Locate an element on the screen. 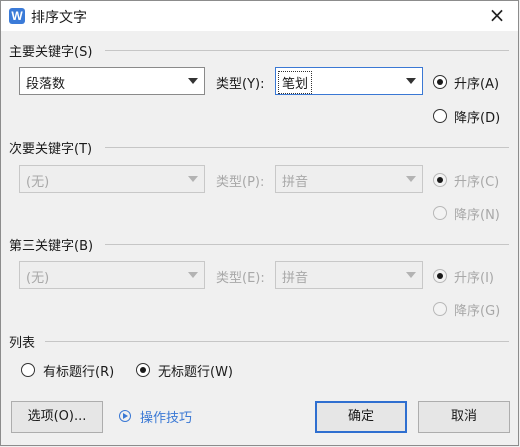 Image resolution: width=520 pixels, height=447 pixels. tertiary-field-select: (无) is located at coordinates (112, 275).